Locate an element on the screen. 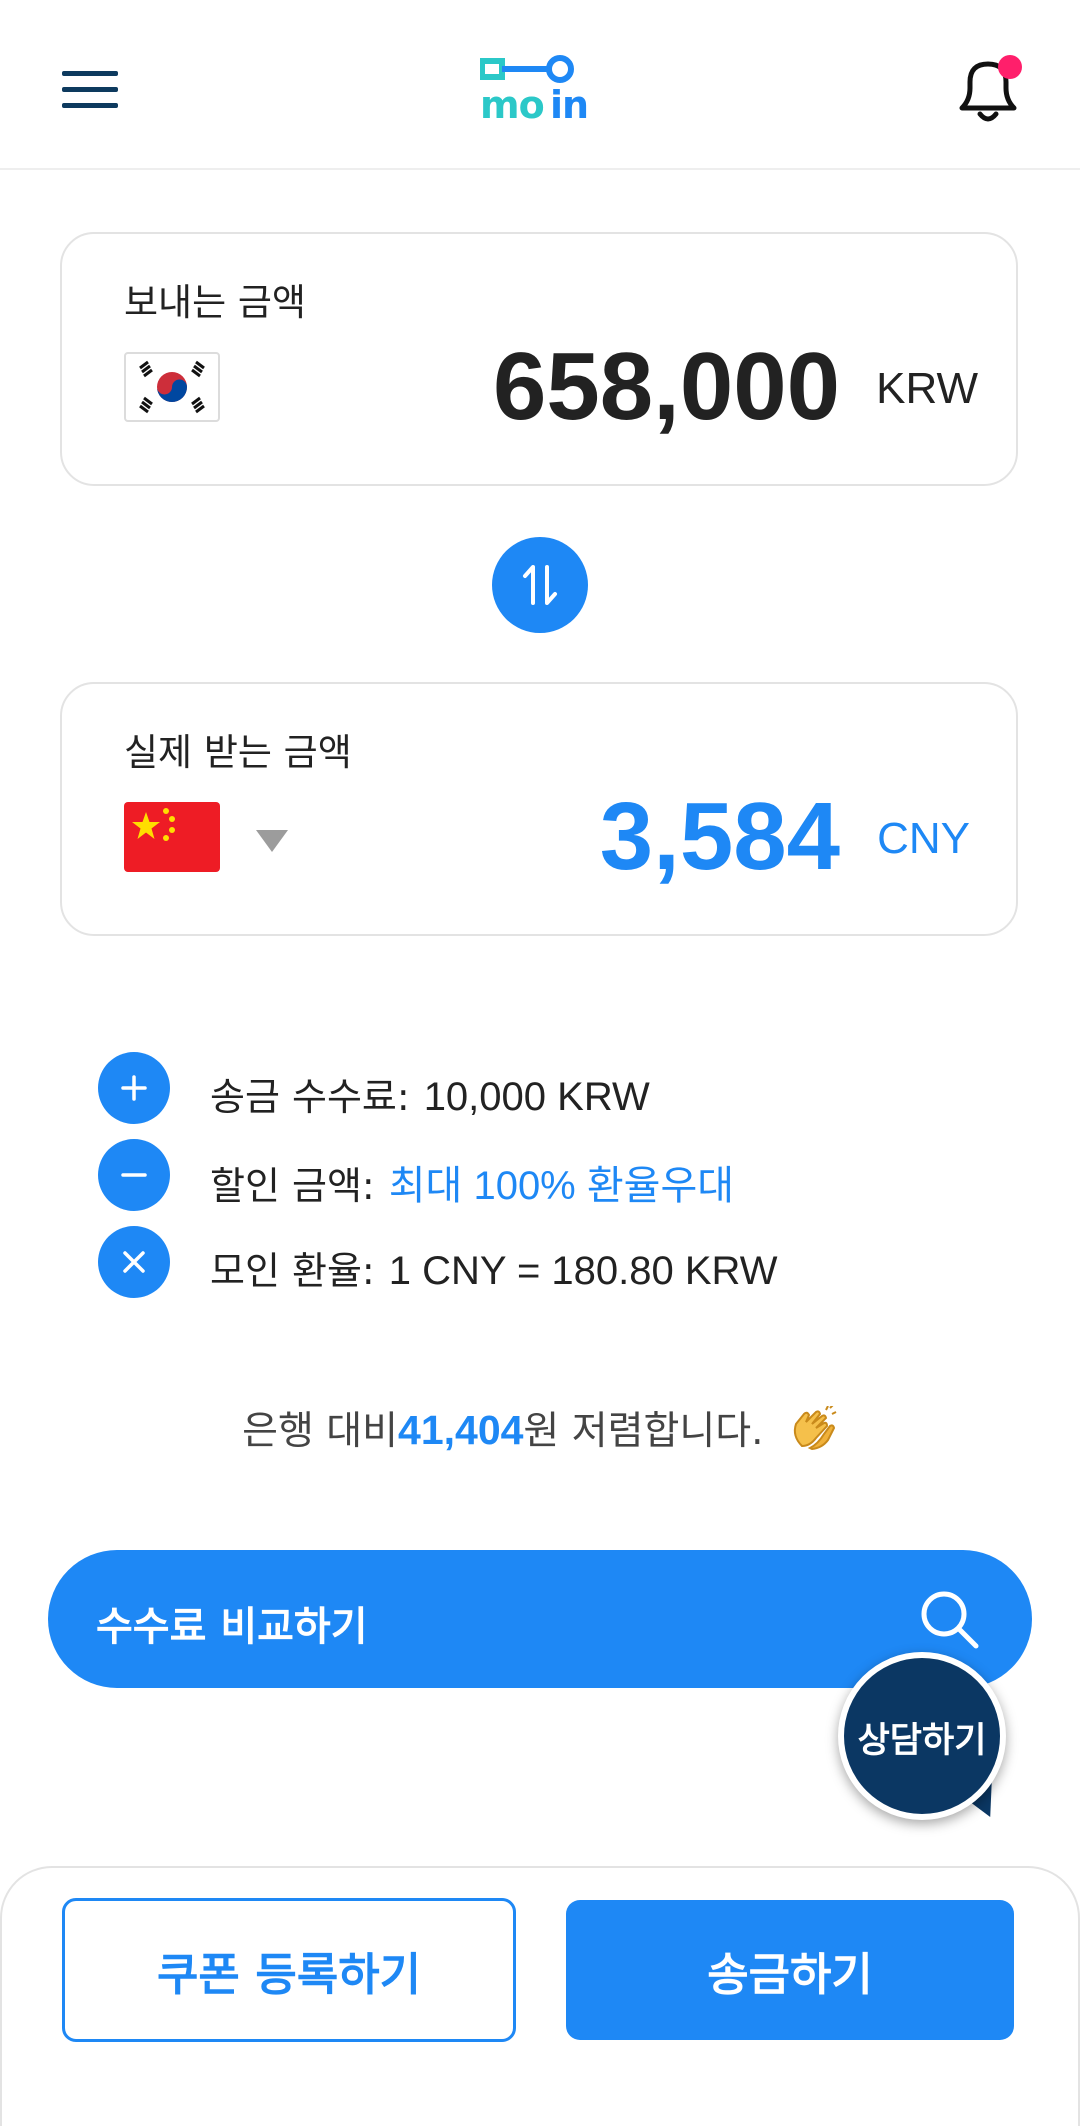  send-amount-value: 658,000 is located at coordinates (666, 387).